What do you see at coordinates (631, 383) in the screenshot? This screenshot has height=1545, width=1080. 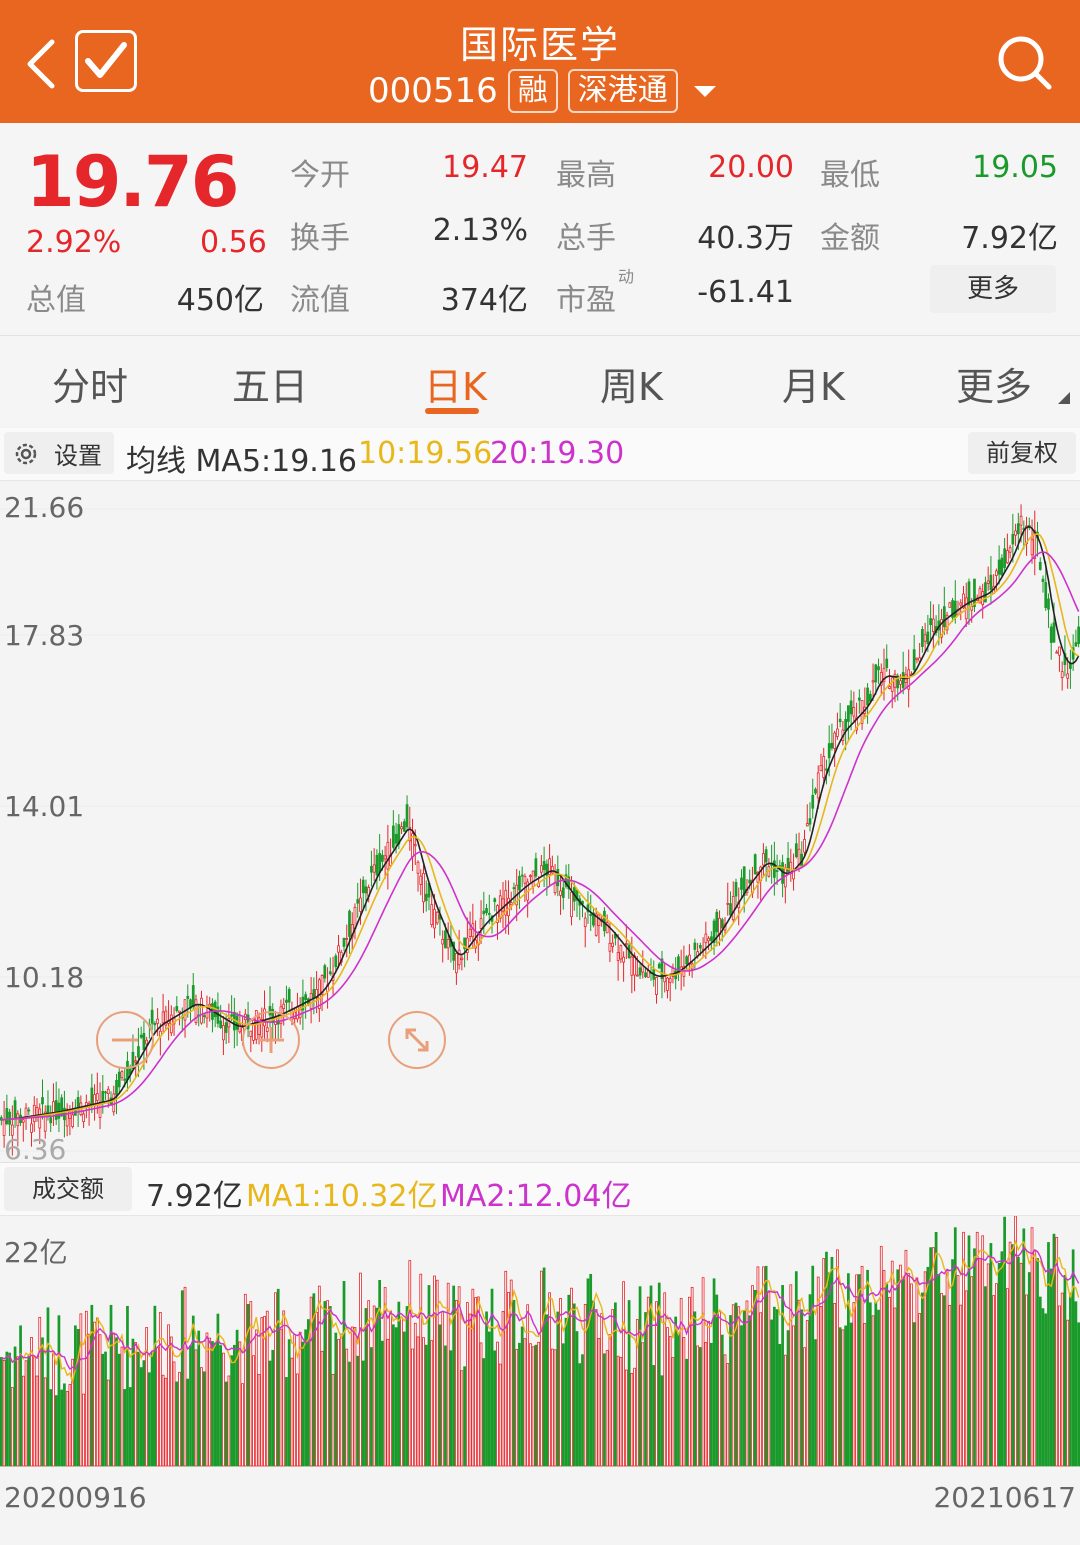 I see `tab-weekly-k: 周K` at bounding box center [631, 383].